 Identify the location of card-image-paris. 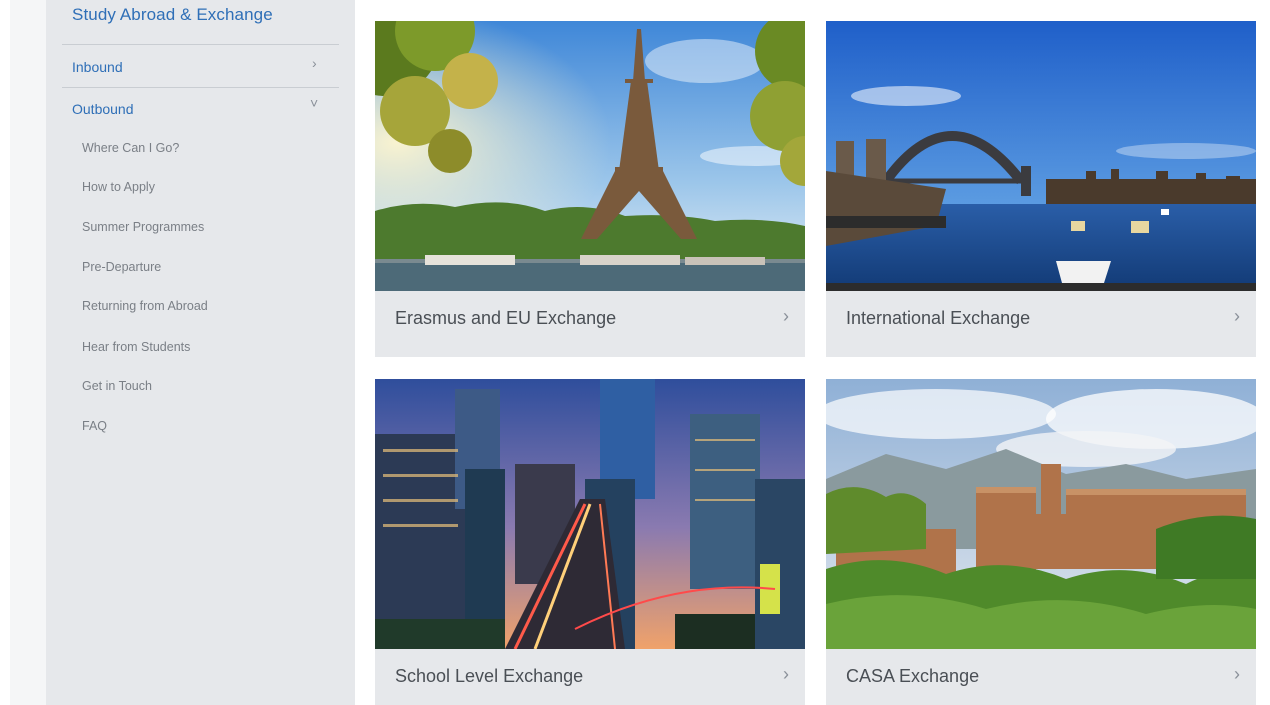
(590, 156).